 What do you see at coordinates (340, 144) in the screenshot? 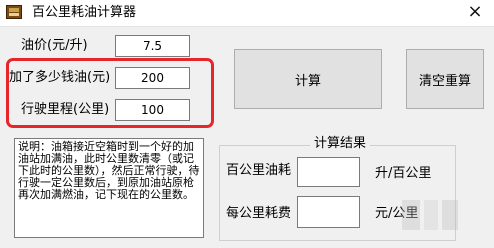
I see `results-group-title: 计算结果` at bounding box center [340, 144].